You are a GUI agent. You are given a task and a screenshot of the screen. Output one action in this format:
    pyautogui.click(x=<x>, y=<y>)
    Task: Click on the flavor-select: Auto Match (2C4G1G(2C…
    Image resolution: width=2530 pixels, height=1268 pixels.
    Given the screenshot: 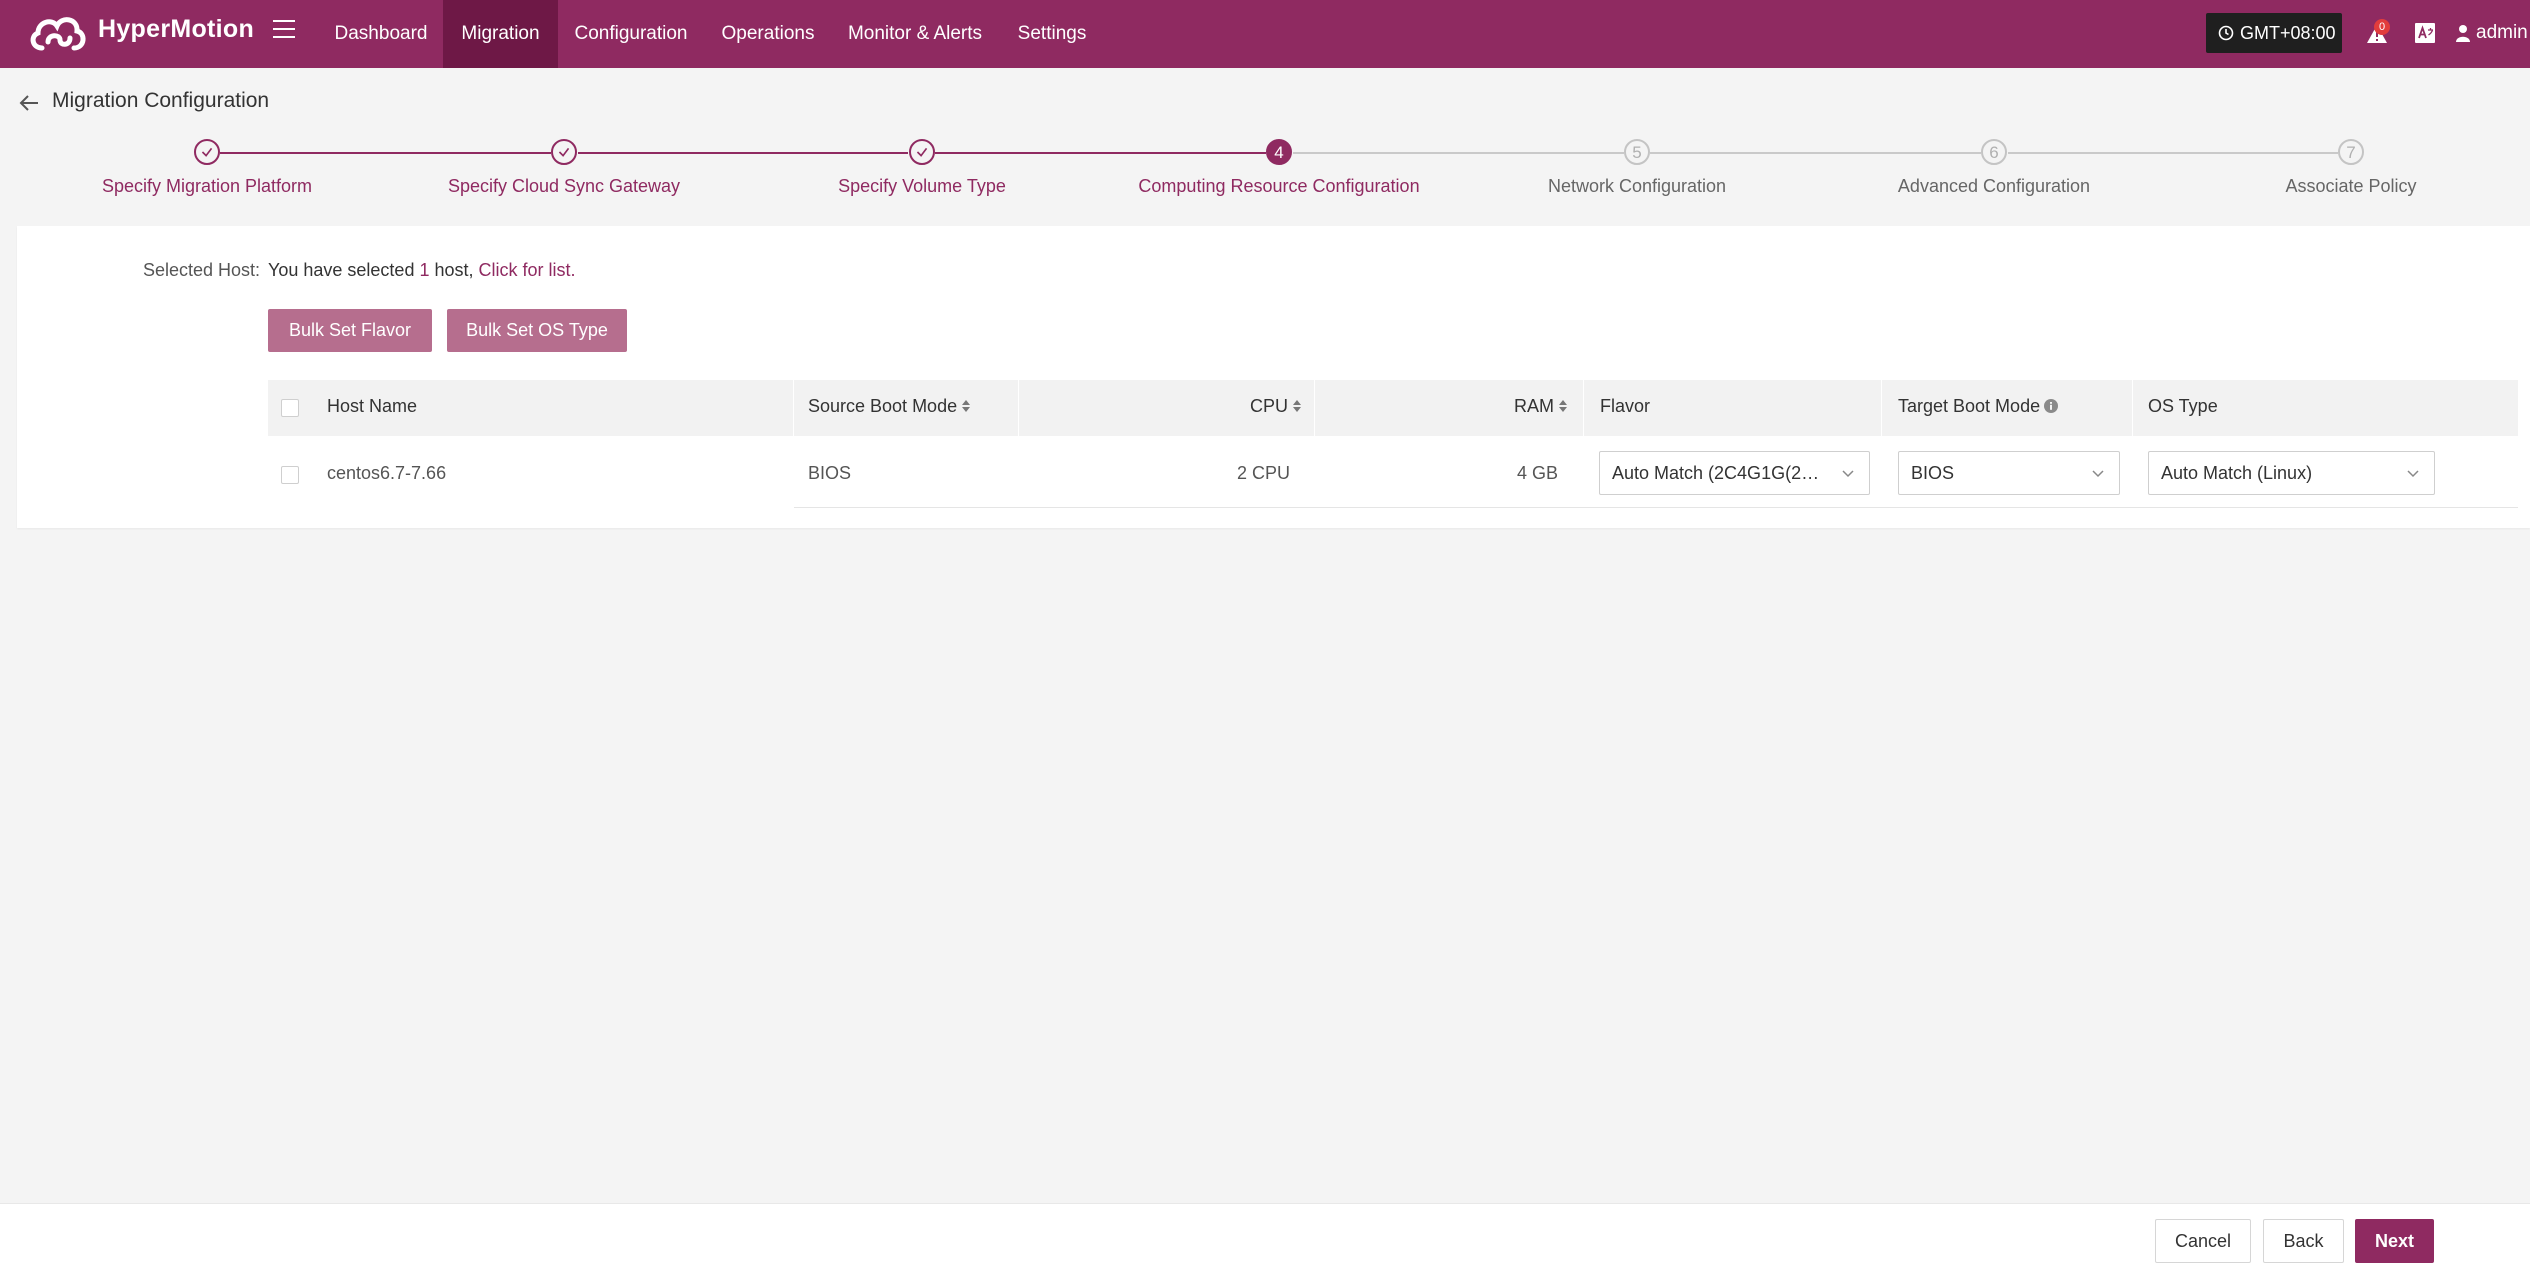 What is the action you would take?
    pyautogui.click(x=1734, y=473)
    